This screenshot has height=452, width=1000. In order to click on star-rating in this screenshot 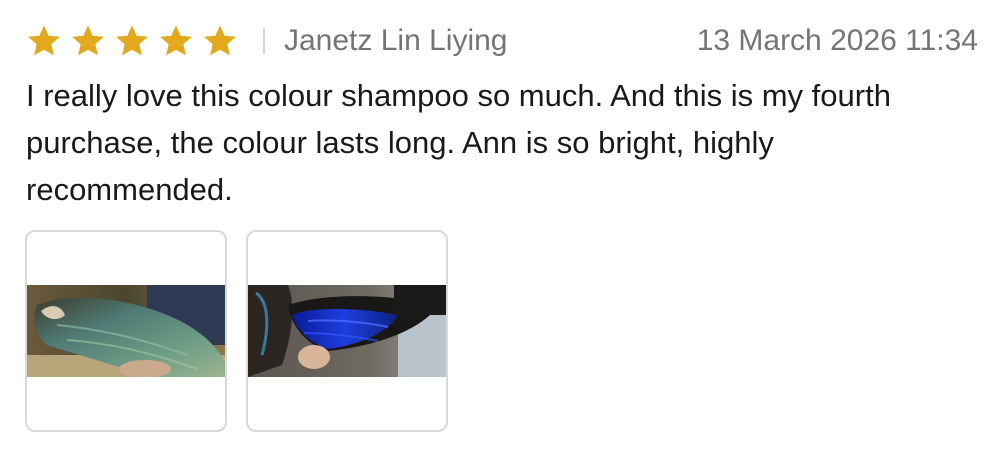, I will do `click(132, 41)`.